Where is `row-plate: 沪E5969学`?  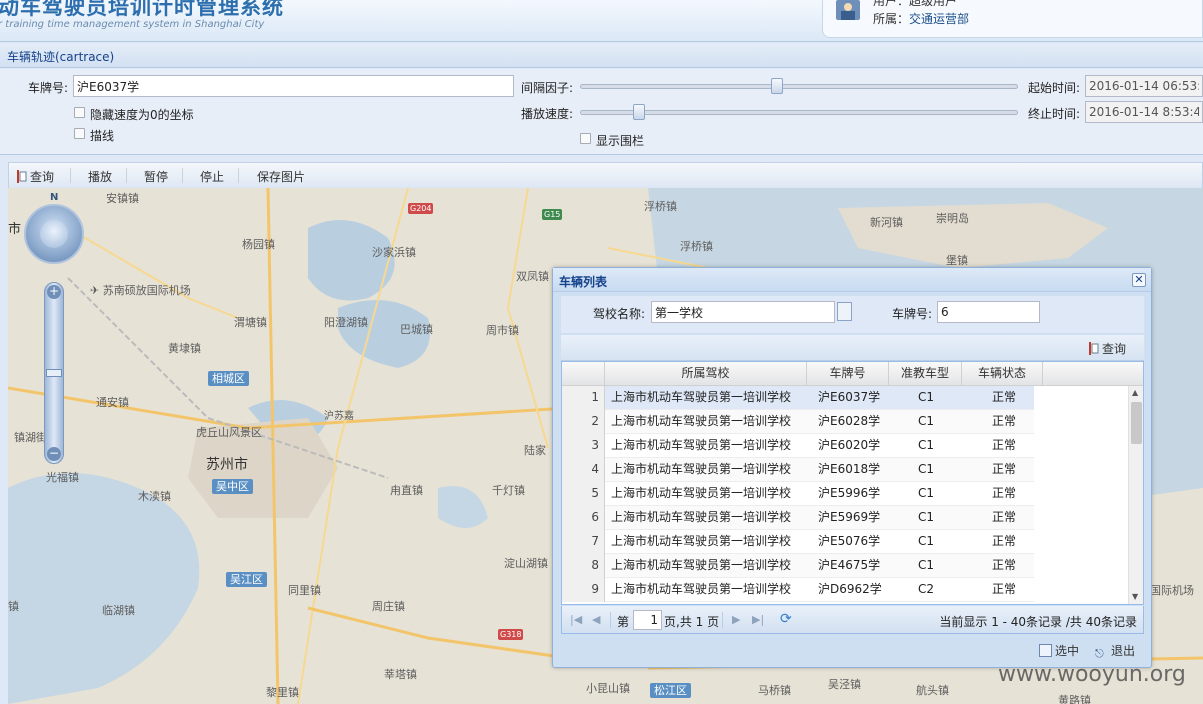 row-plate: 沪E5969学 is located at coordinates (849, 517).